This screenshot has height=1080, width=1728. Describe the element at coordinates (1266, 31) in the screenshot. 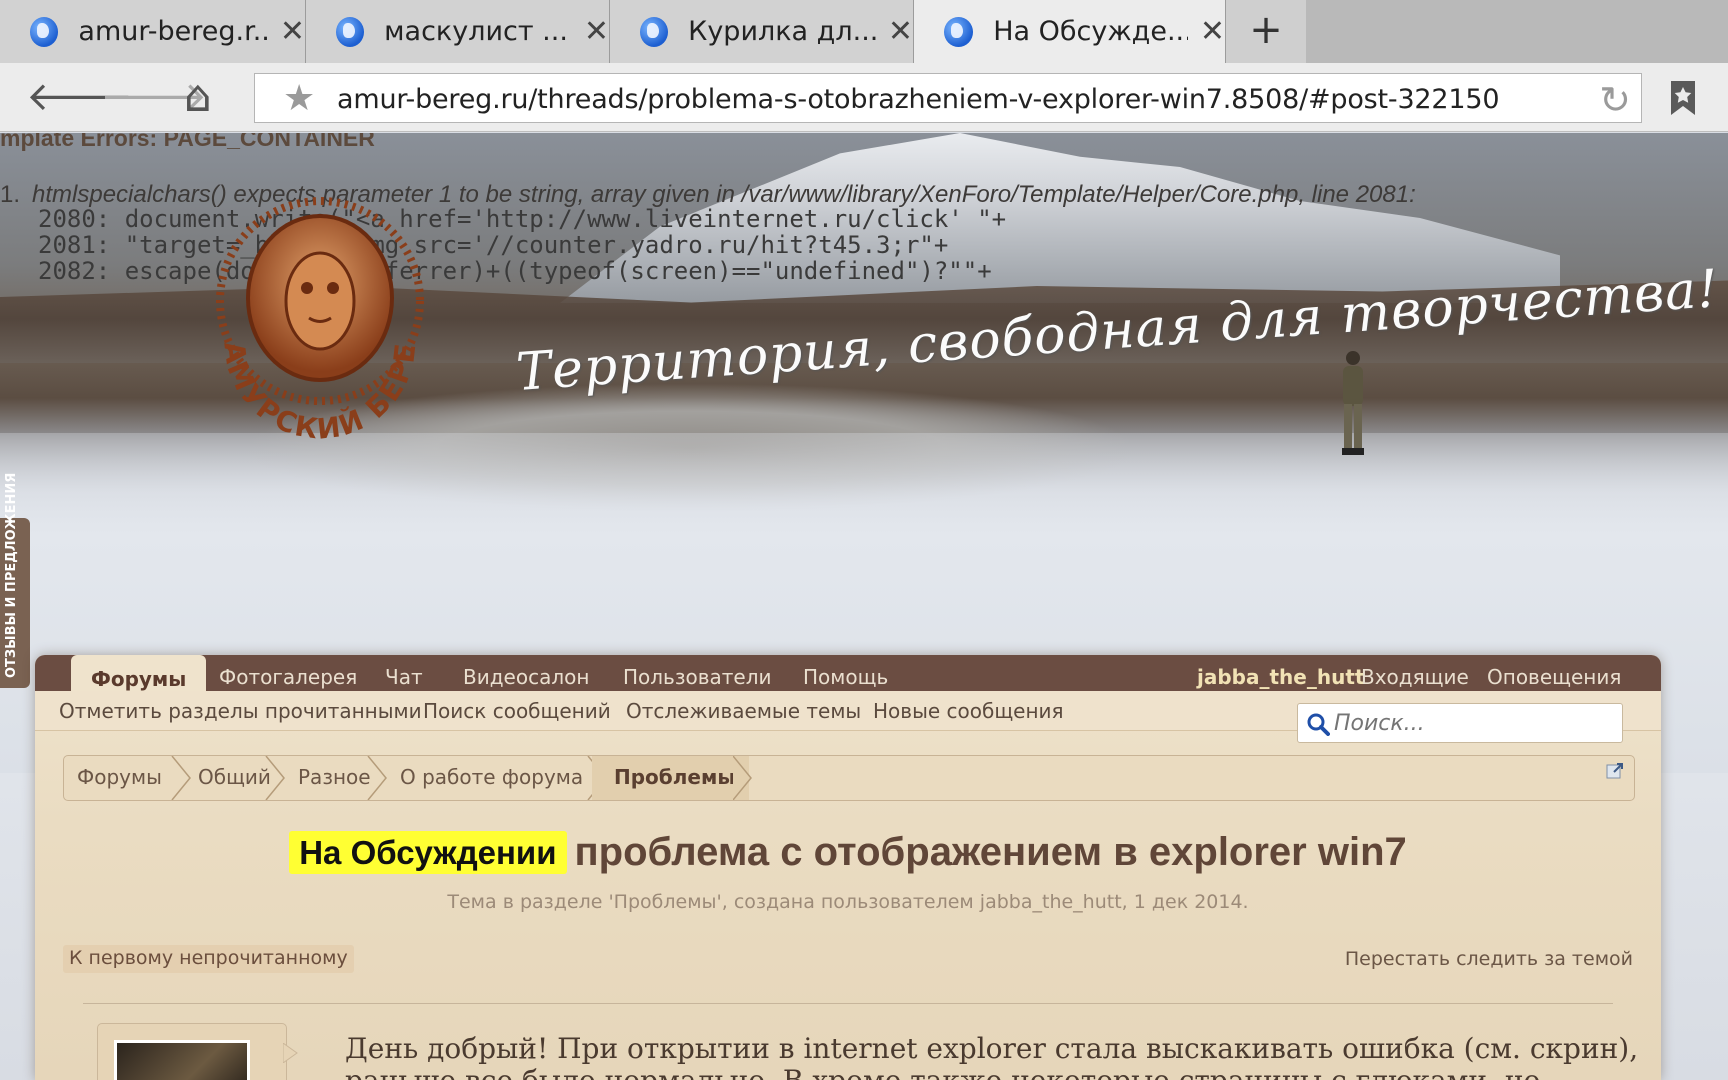

I see `new-tab-button: +` at that location.